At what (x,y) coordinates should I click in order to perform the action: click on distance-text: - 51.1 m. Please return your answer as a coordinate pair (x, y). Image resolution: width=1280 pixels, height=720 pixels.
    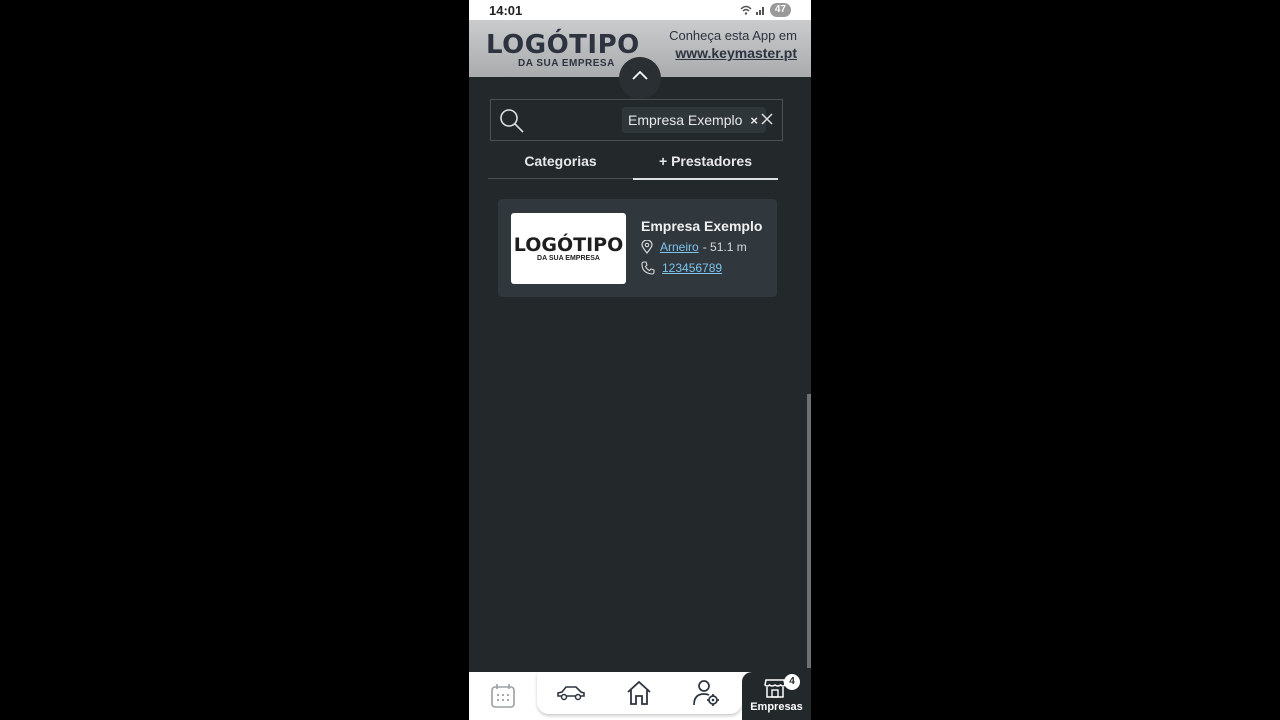
    Looking at the image, I should click on (724, 247).